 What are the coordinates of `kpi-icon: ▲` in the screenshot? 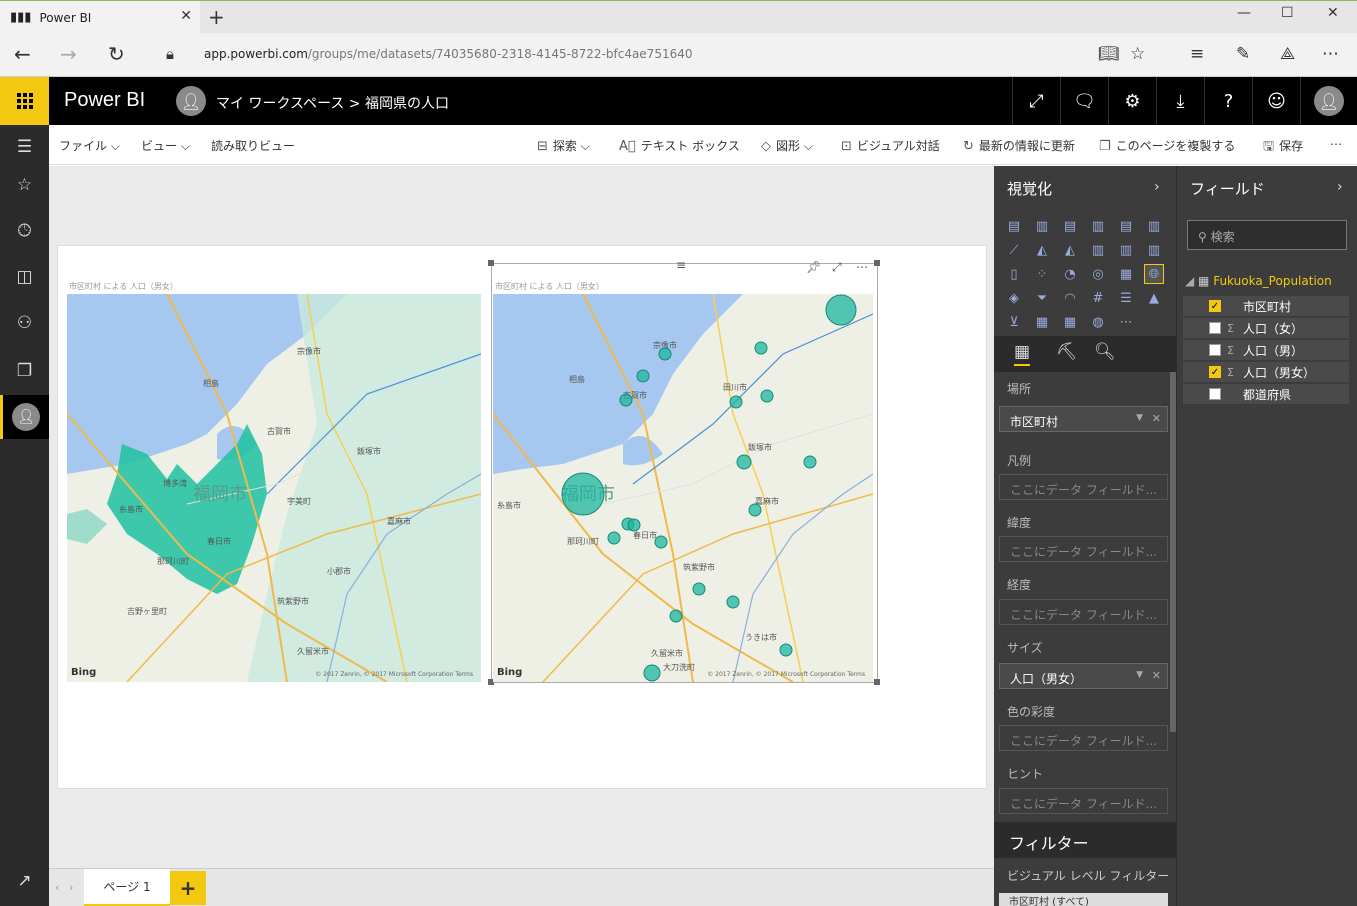 It's located at (1154, 298).